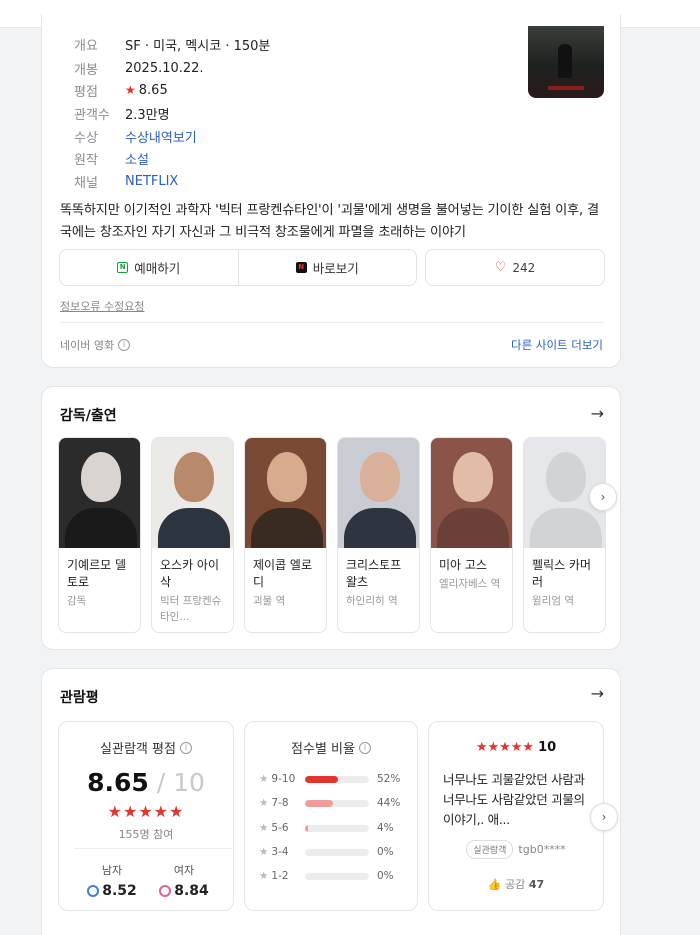 The width and height of the screenshot is (700, 935). I want to click on dist-row: ★ 3-4 0%, so click(326, 852).